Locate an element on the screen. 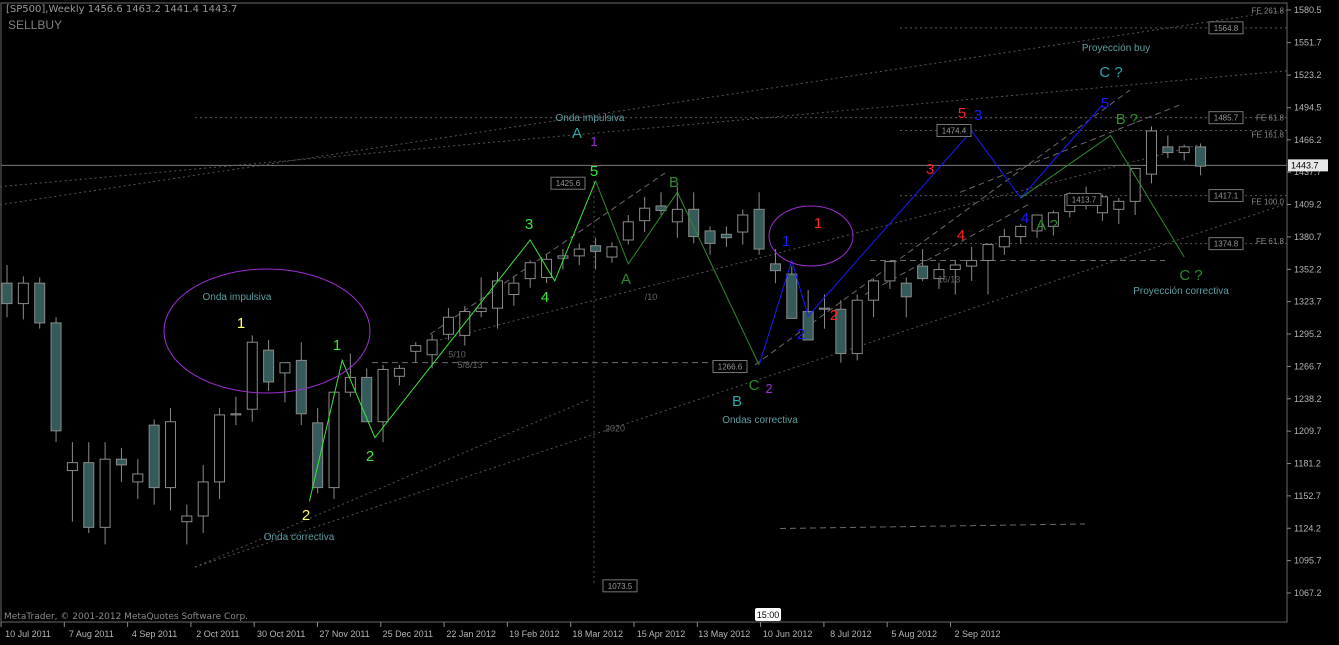 The width and height of the screenshot is (1339, 645). wave-label-a-projection: A ? is located at coordinates (1047, 225).